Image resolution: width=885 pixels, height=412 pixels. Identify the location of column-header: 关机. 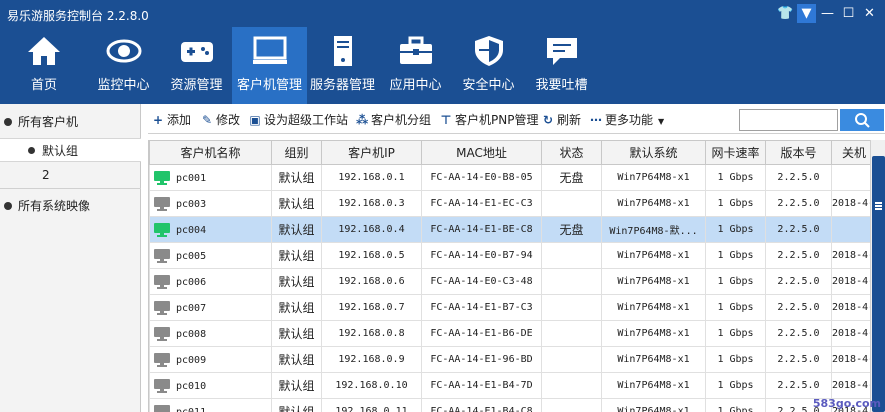
(850, 152).